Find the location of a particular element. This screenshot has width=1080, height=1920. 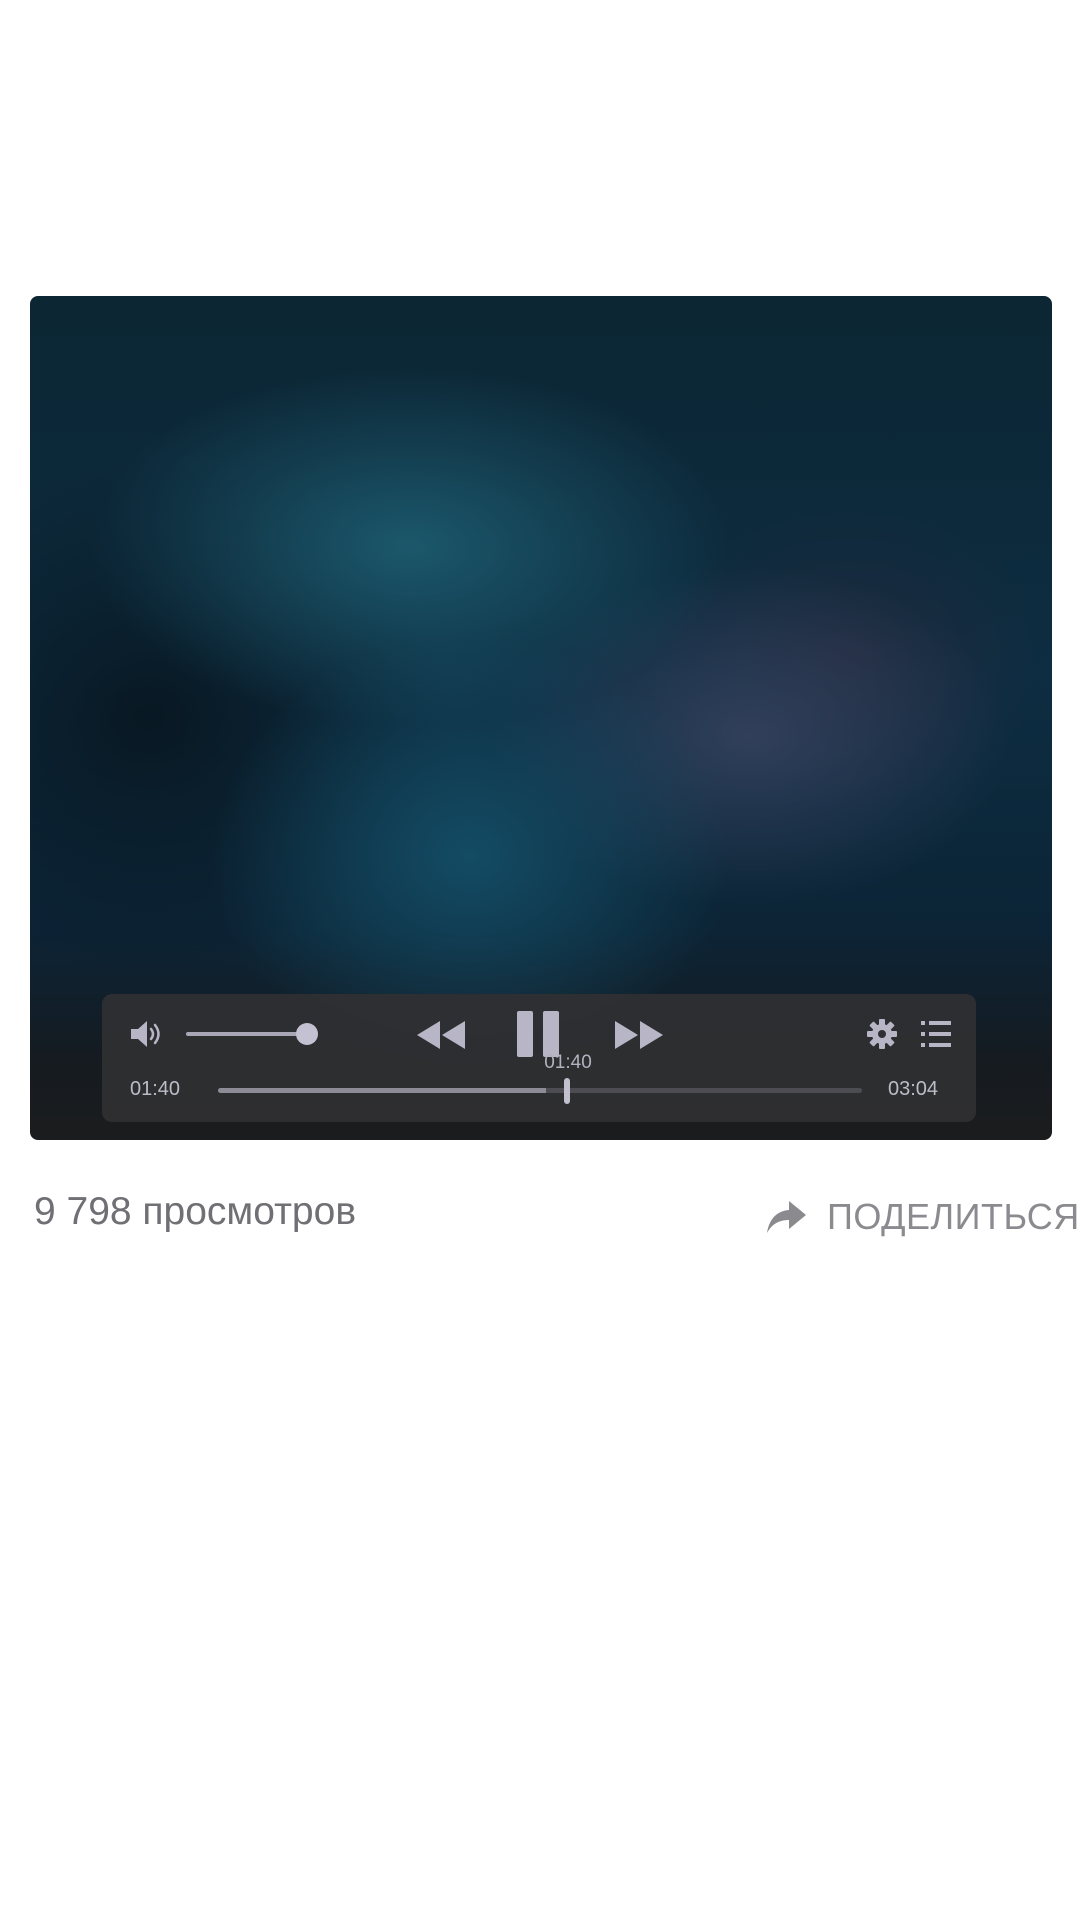

player-control-bar: 01:40 01:40 03:04 is located at coordinates (539, 1058).